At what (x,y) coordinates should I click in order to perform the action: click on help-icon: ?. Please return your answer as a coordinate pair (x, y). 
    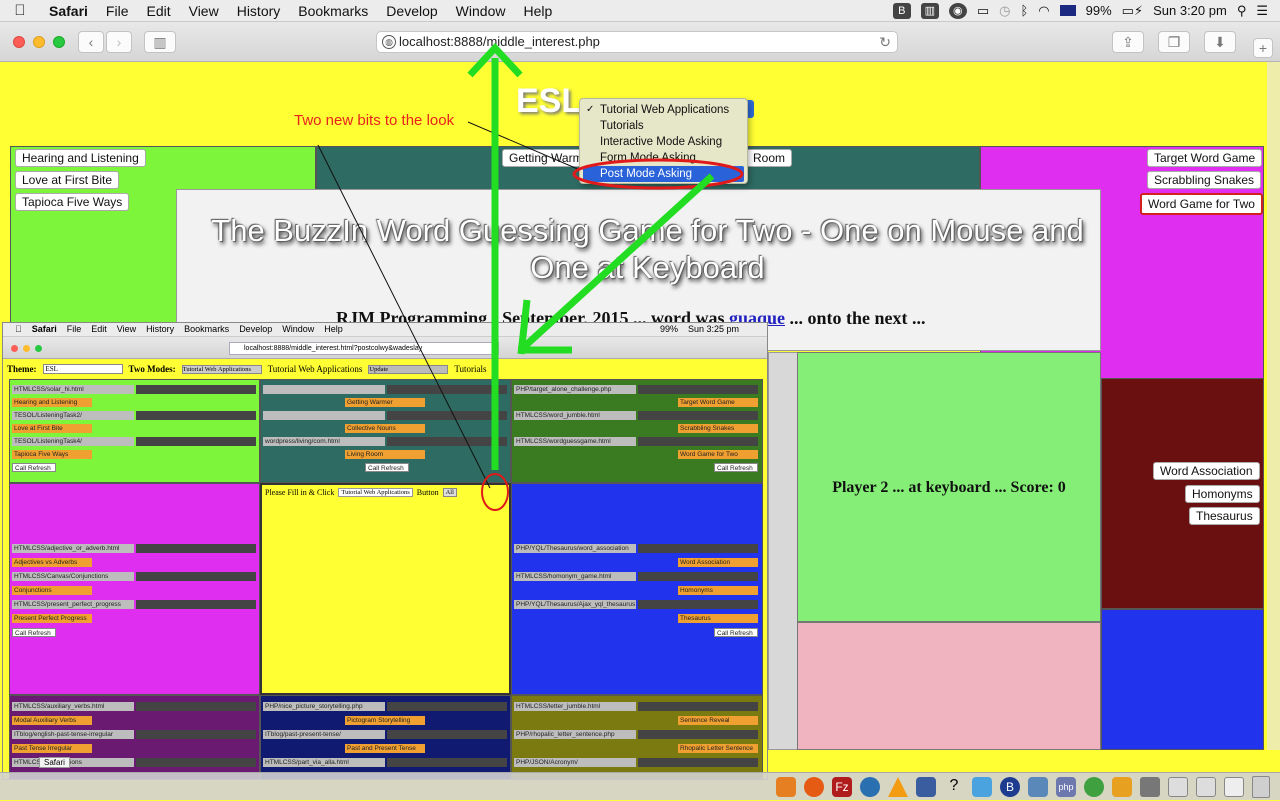
    Looking at the image, I should click on (954, 787).